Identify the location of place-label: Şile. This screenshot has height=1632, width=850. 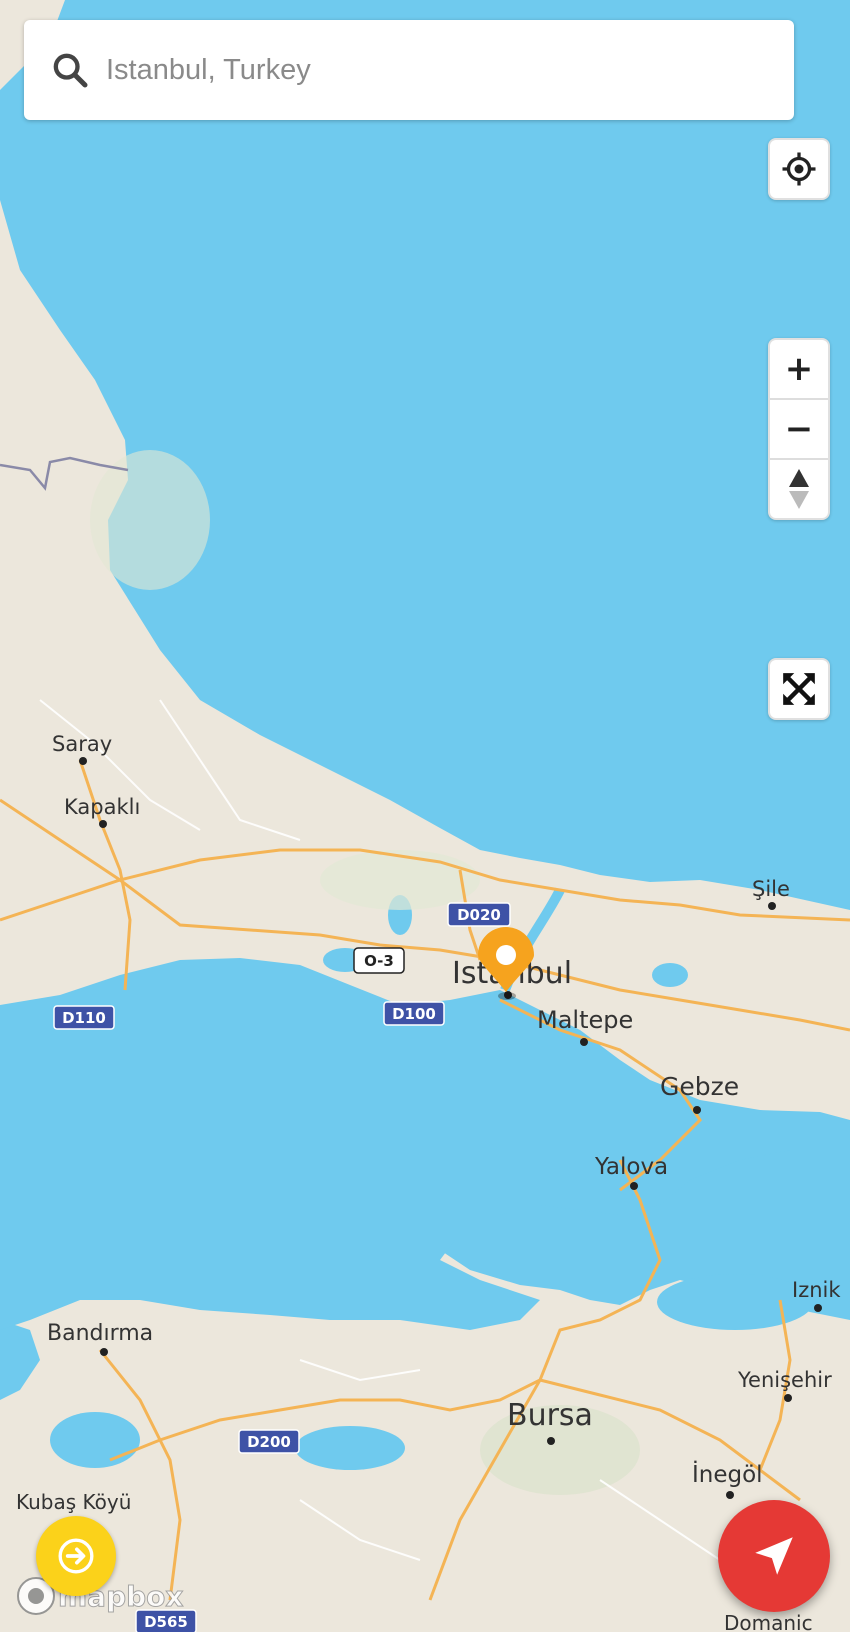
(771, 889).